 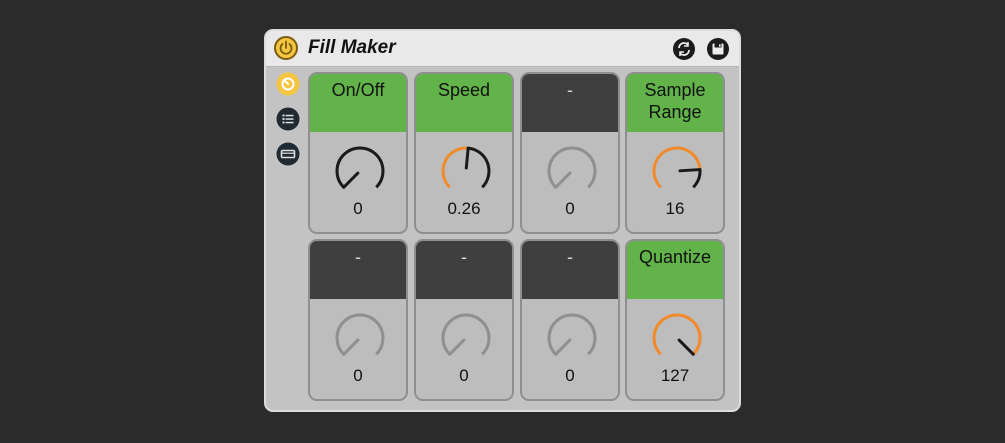 I want to click on macro-knob: Sample Range 16, so click(x=675, y=153).